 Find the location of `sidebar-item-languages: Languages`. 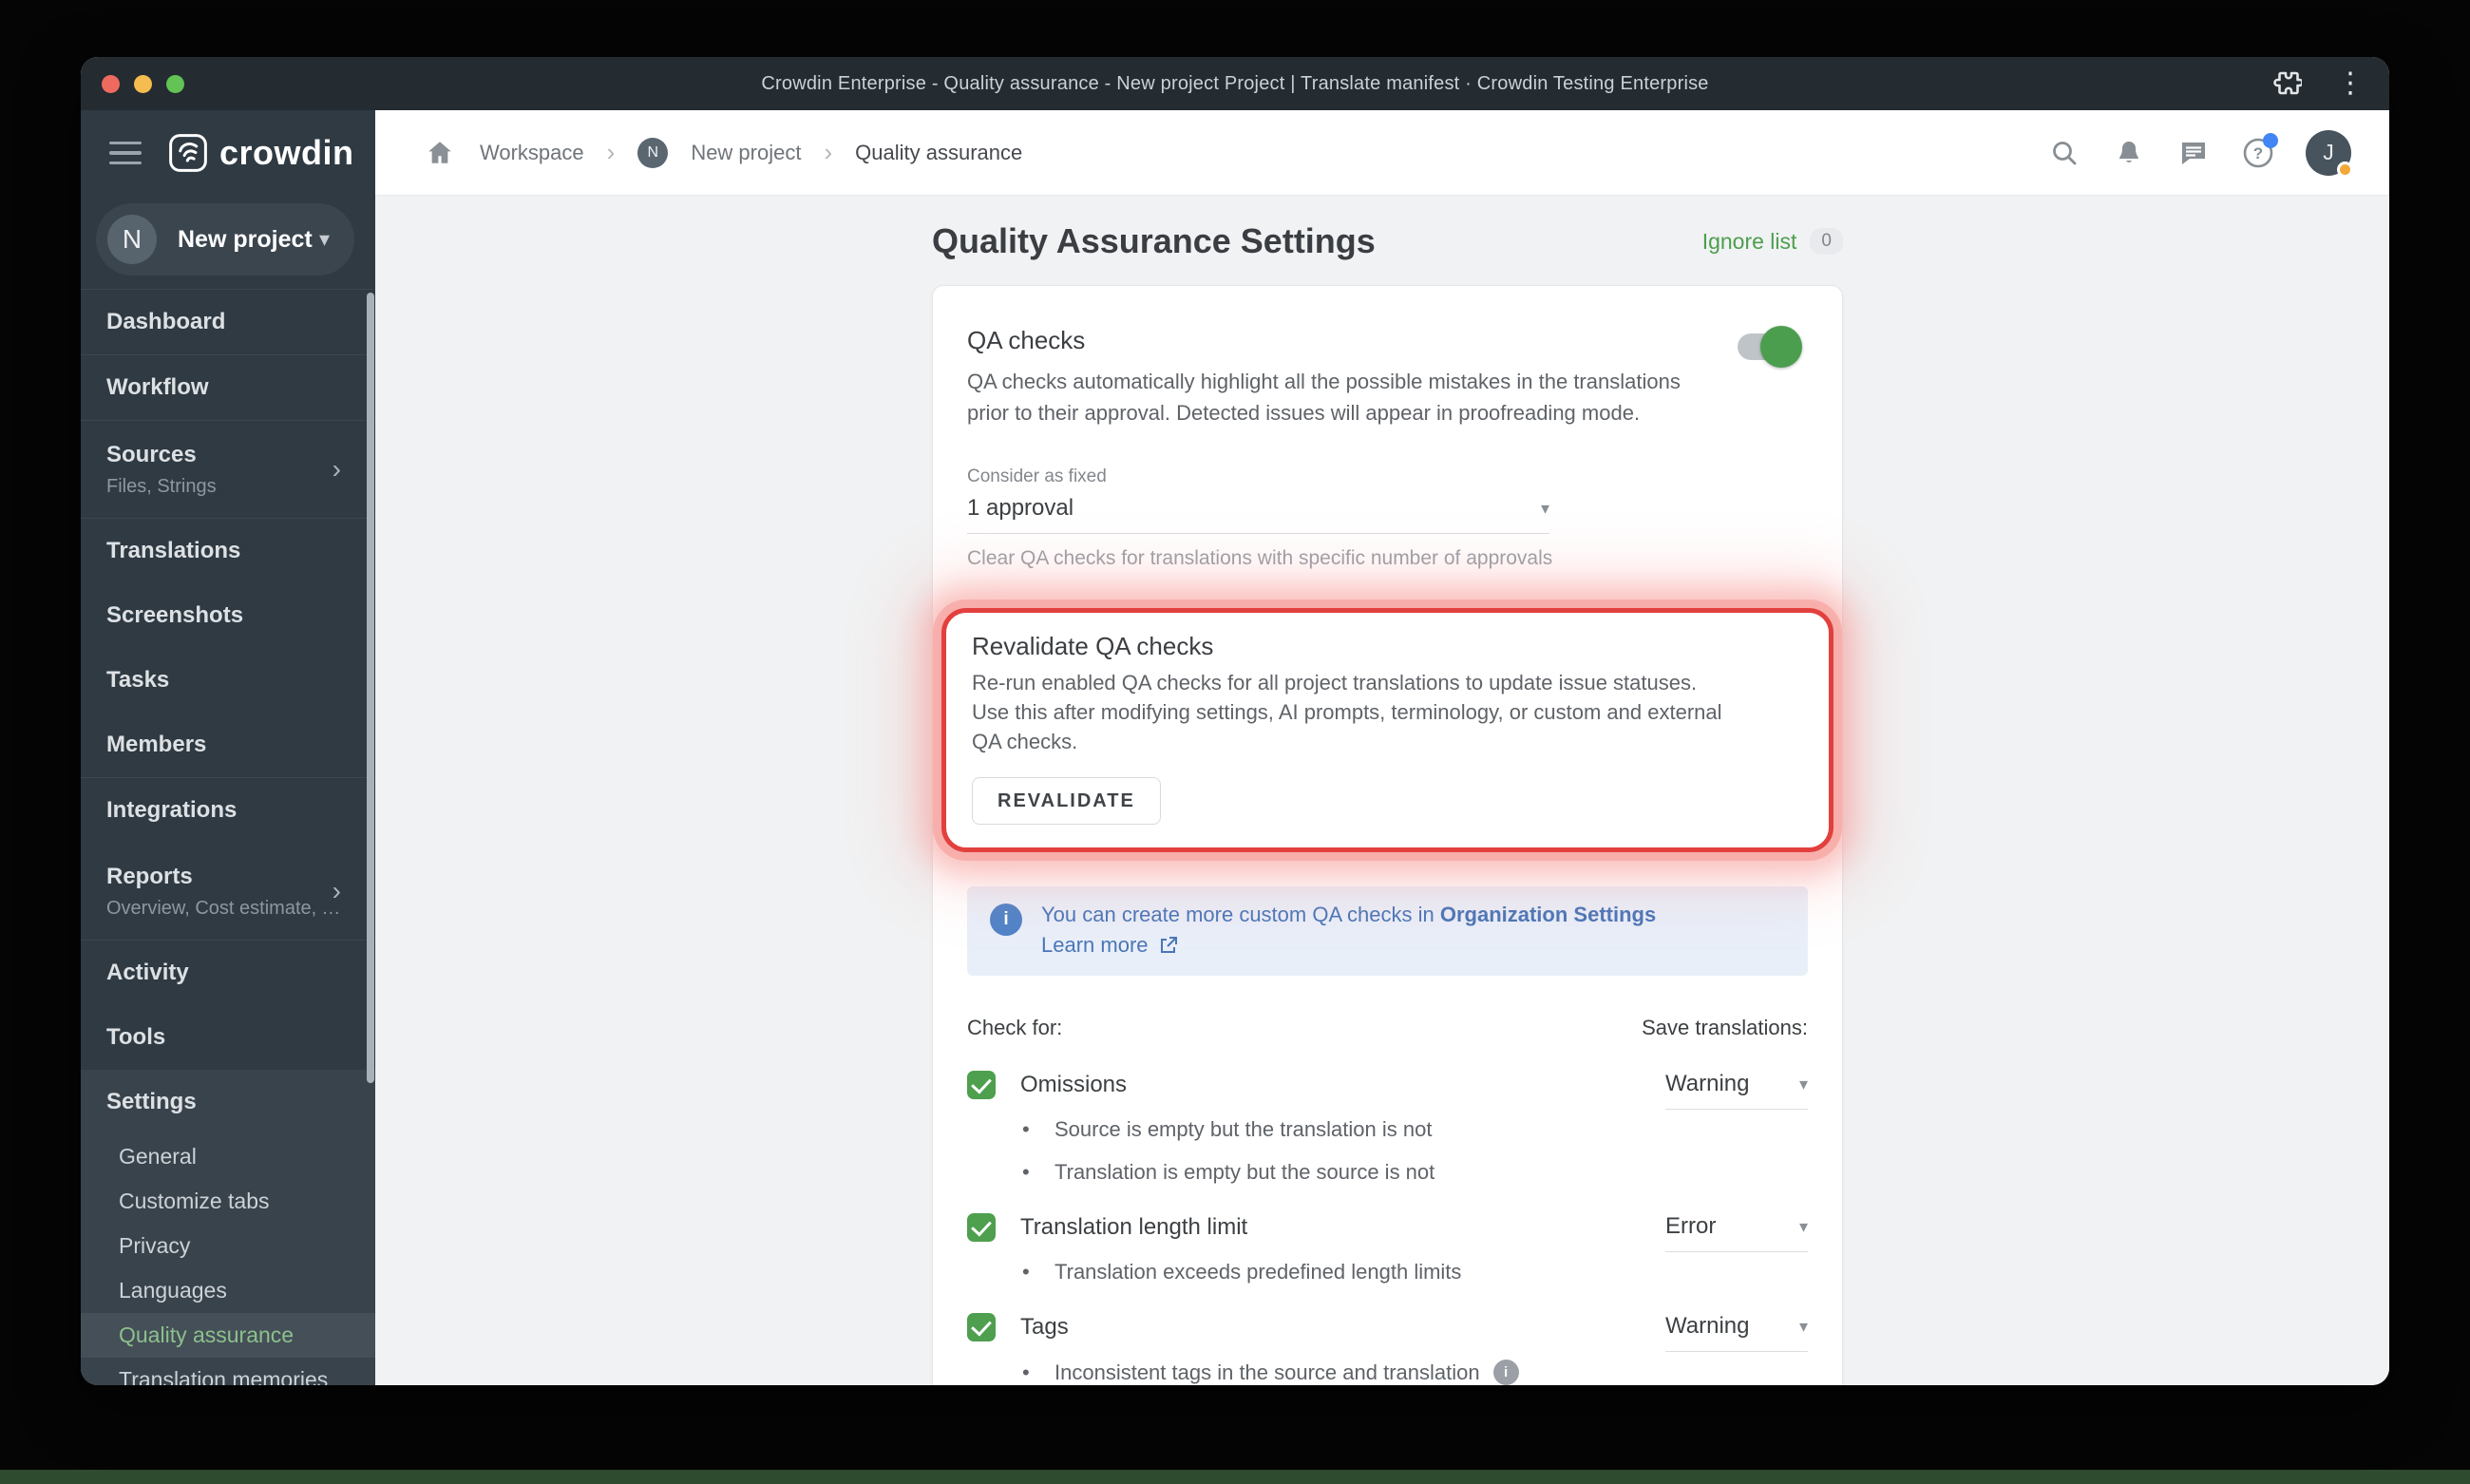

sidebar-item-languages: Languages is located at coordinates (228, 1290).